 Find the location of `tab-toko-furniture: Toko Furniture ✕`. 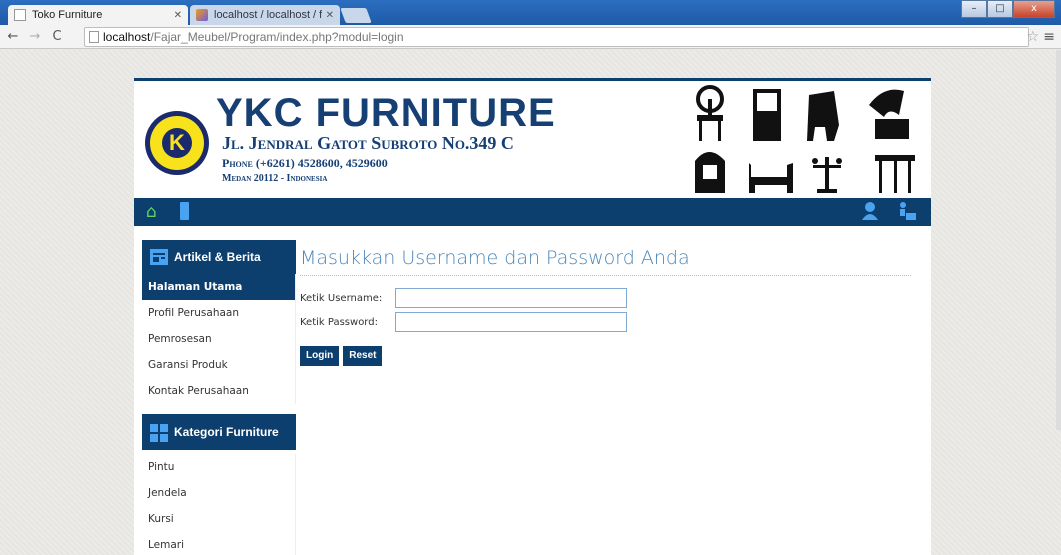

tab-toko-furniture: Toko Furniture ✕ is located at coordinates (98, 15).